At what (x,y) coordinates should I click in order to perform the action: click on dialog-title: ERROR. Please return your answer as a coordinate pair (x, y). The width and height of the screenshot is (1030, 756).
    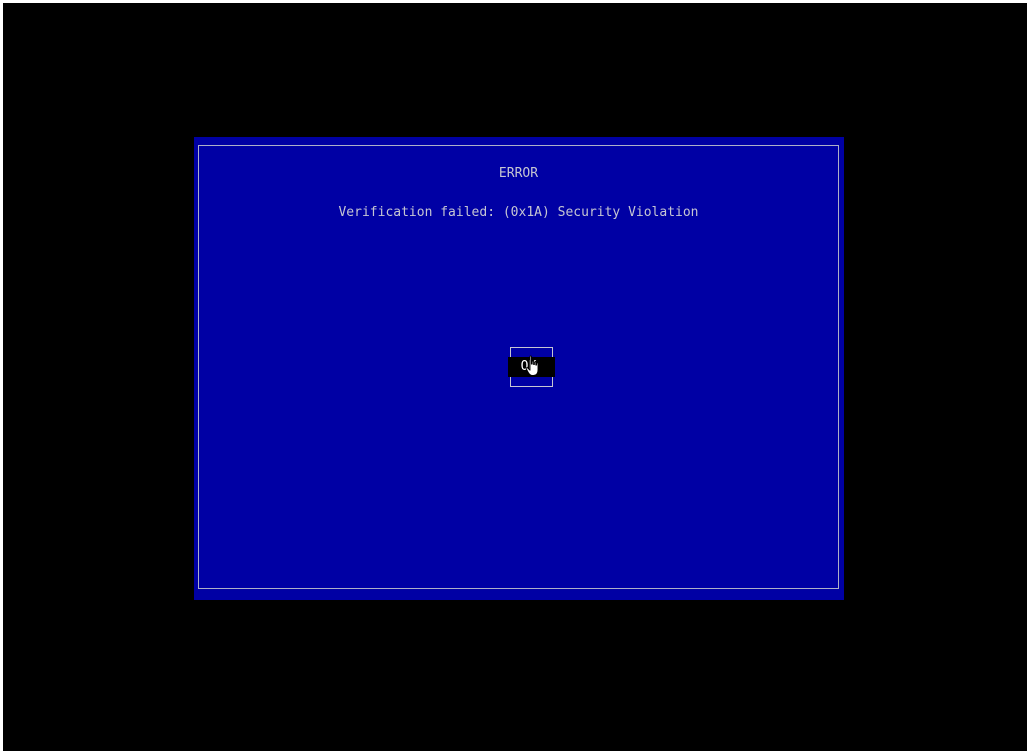
    Looking at the image, I should click on (518, 173).